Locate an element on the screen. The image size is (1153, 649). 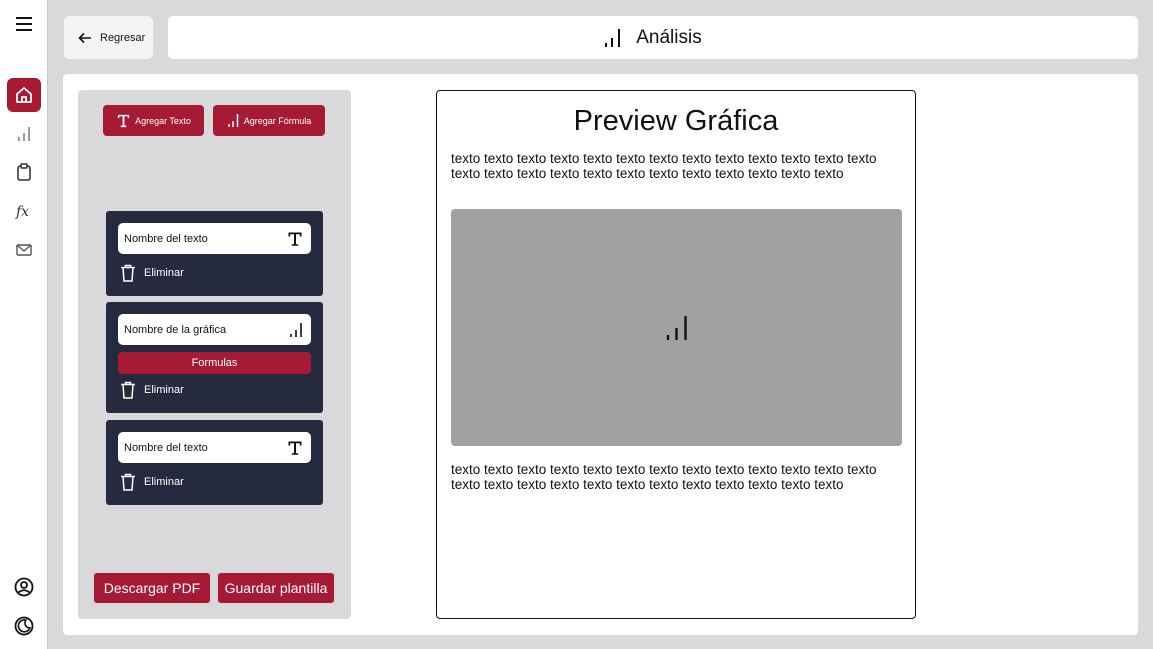
add-text-button: Agregar Texto is located at coordinates (153, 120).